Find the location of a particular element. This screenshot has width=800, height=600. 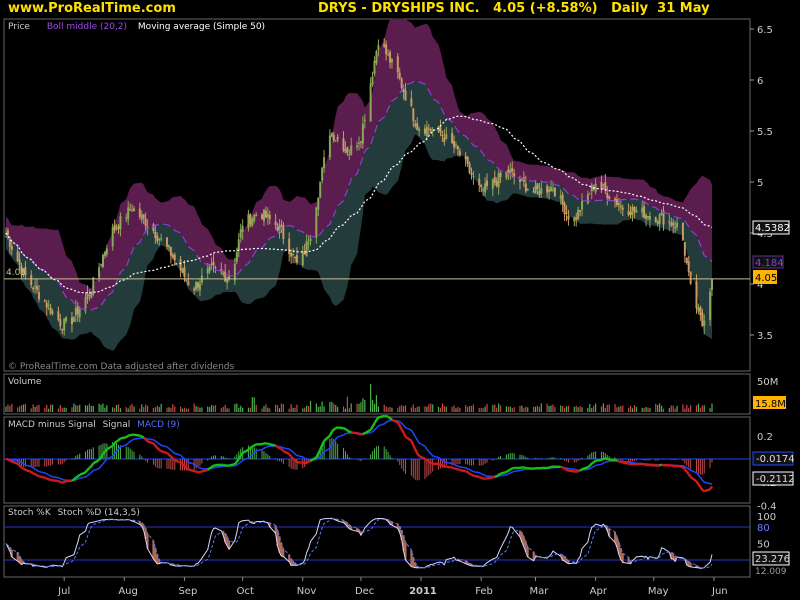

stoch-axis: 10080 50 is located at coordinates (766, 531).